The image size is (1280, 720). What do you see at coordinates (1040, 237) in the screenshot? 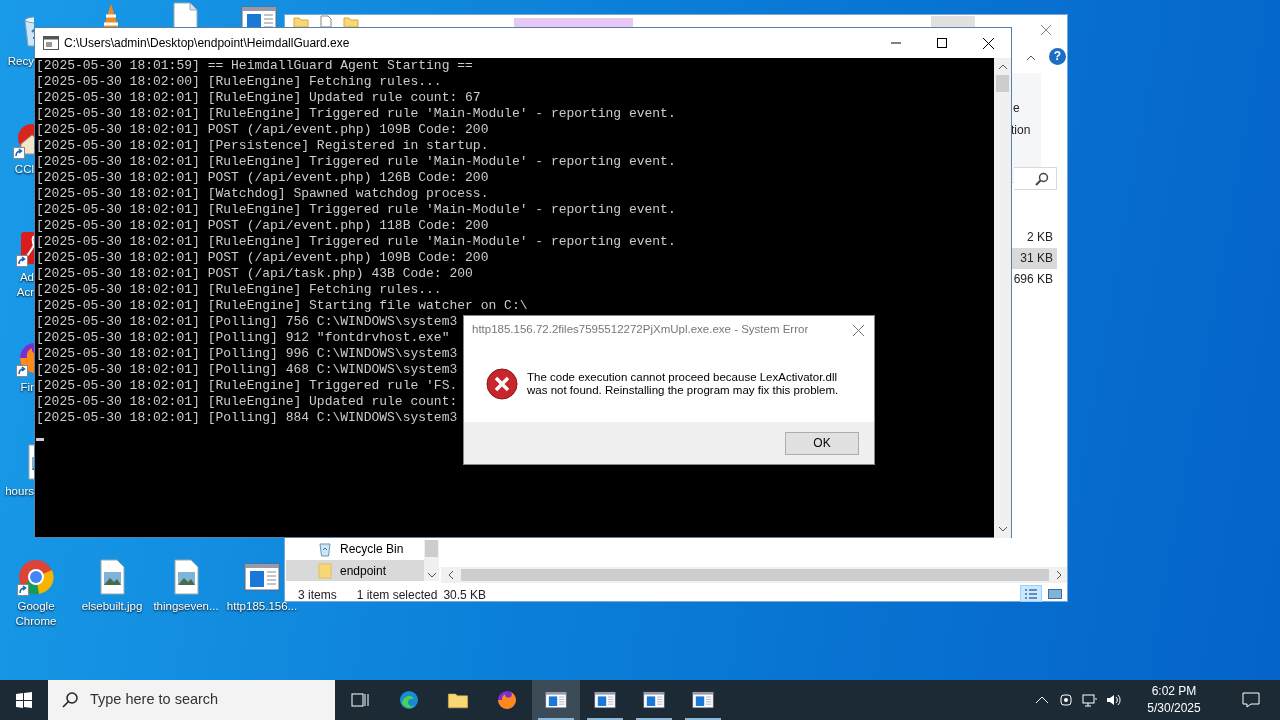
I see `file-size-cell-text: 2 KB` at bounding box center [1040, 237].